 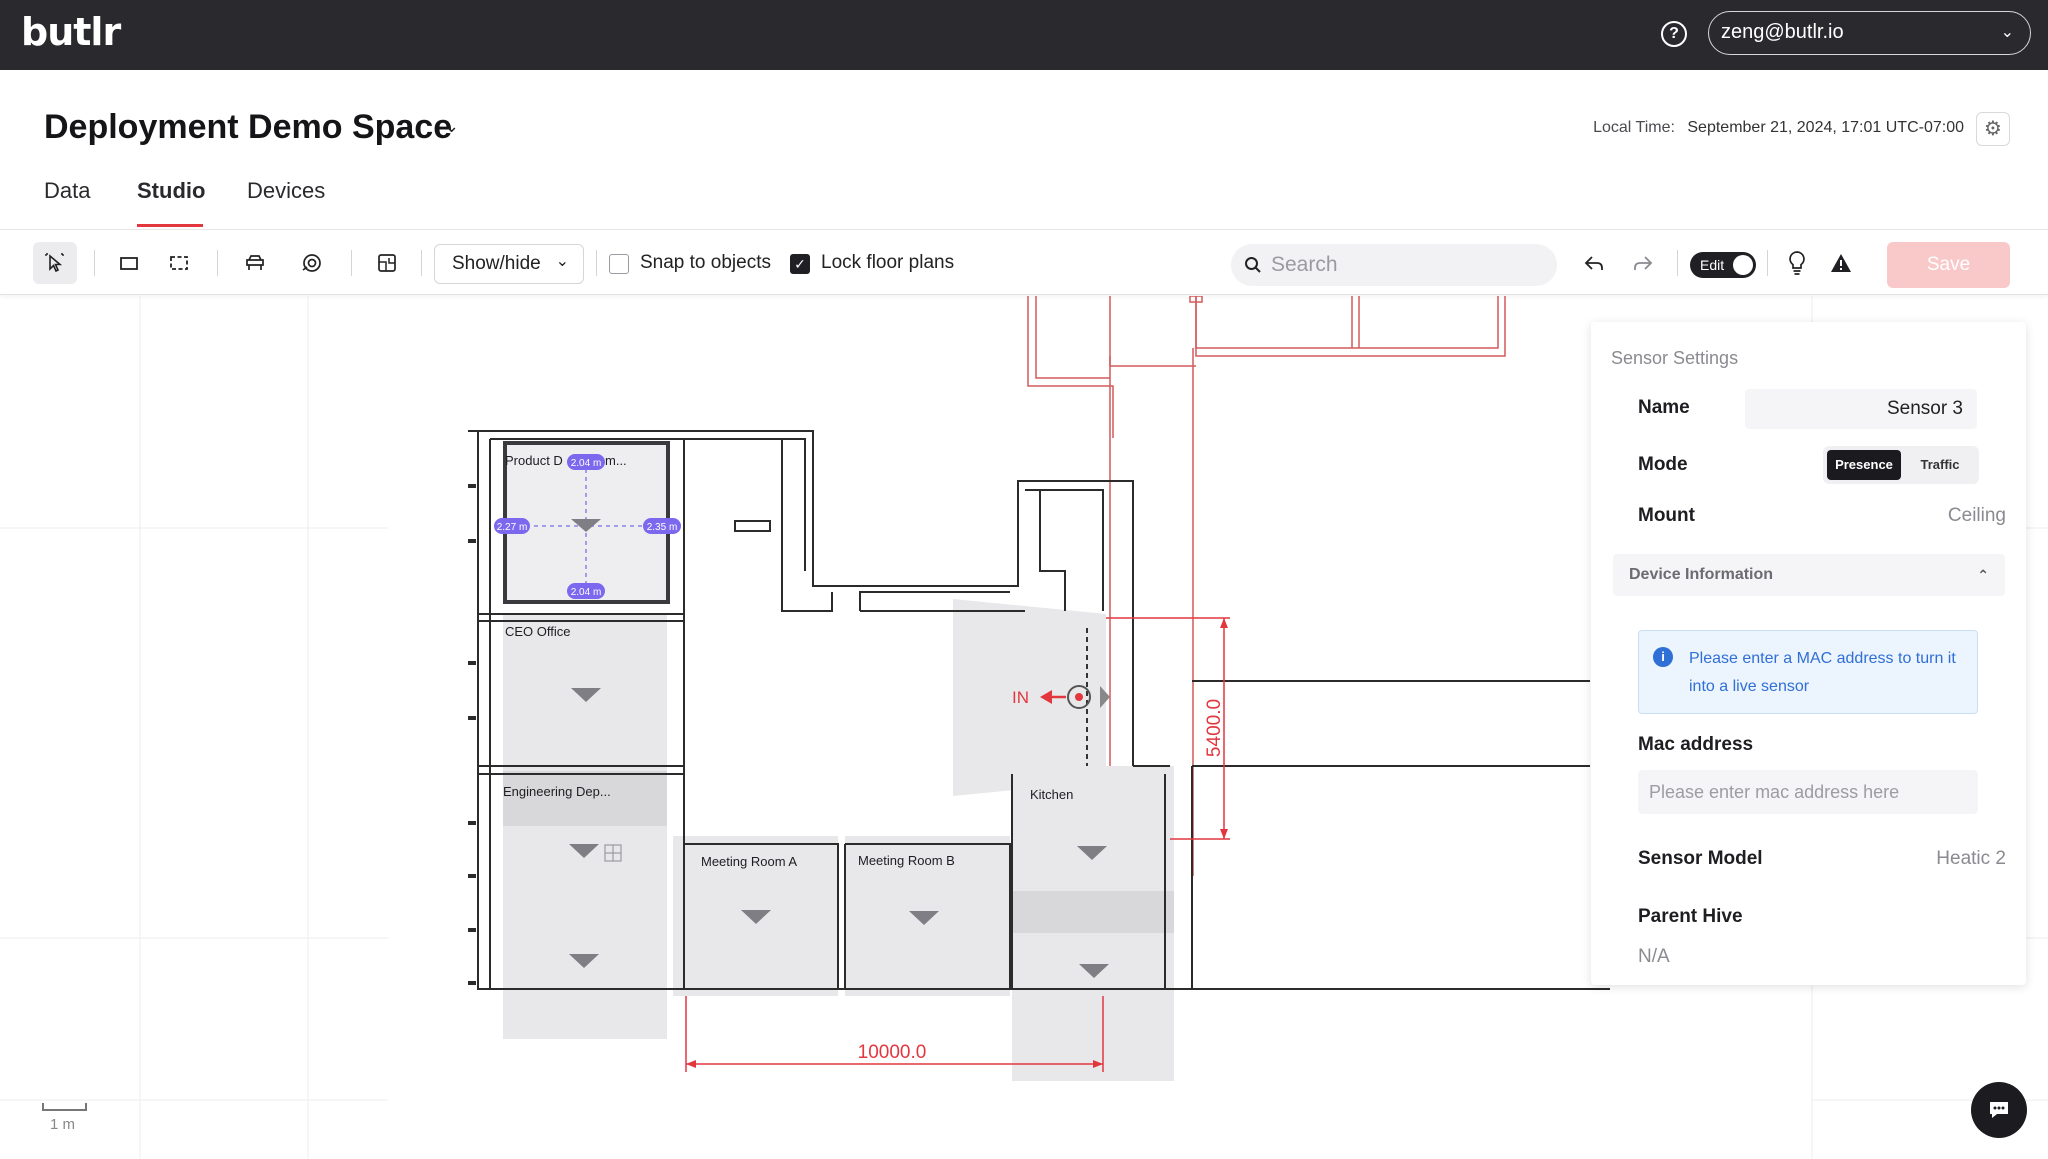 I want to click on device-information-section: Device Information ⌃, so click(x=1809, y=575).